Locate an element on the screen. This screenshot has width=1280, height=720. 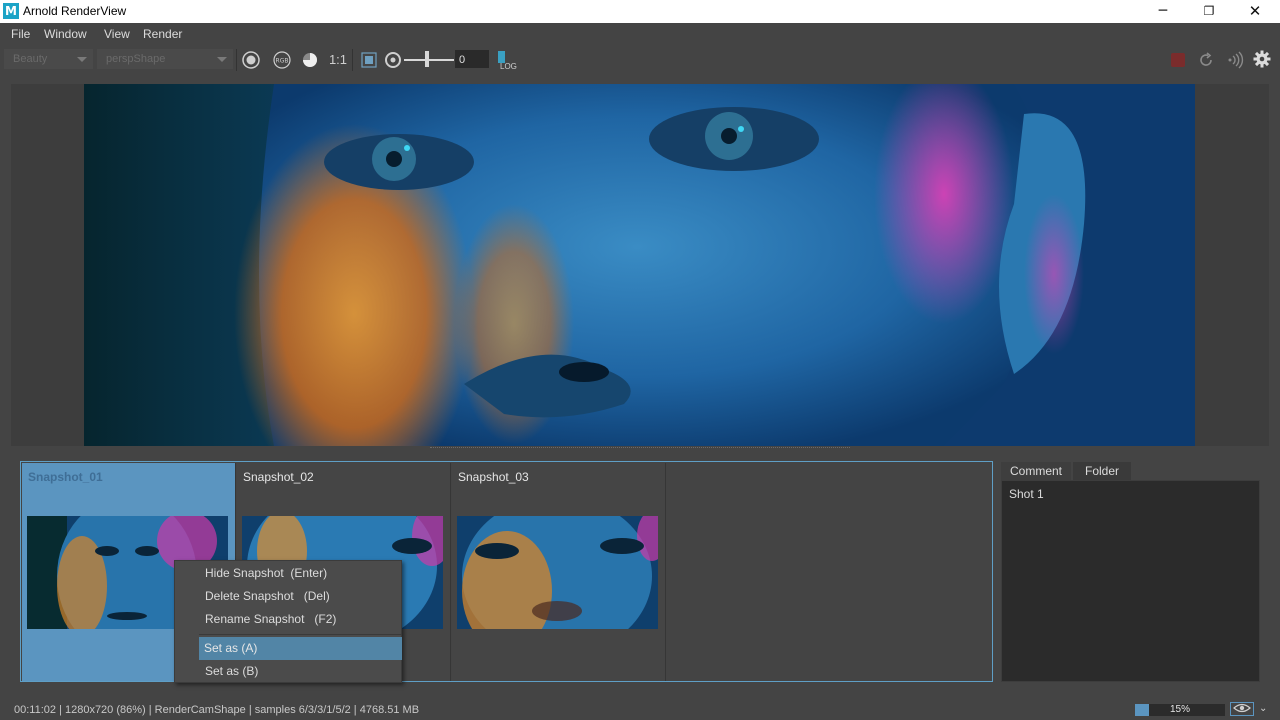
eye-icon is located at coordinates (1242, 709).